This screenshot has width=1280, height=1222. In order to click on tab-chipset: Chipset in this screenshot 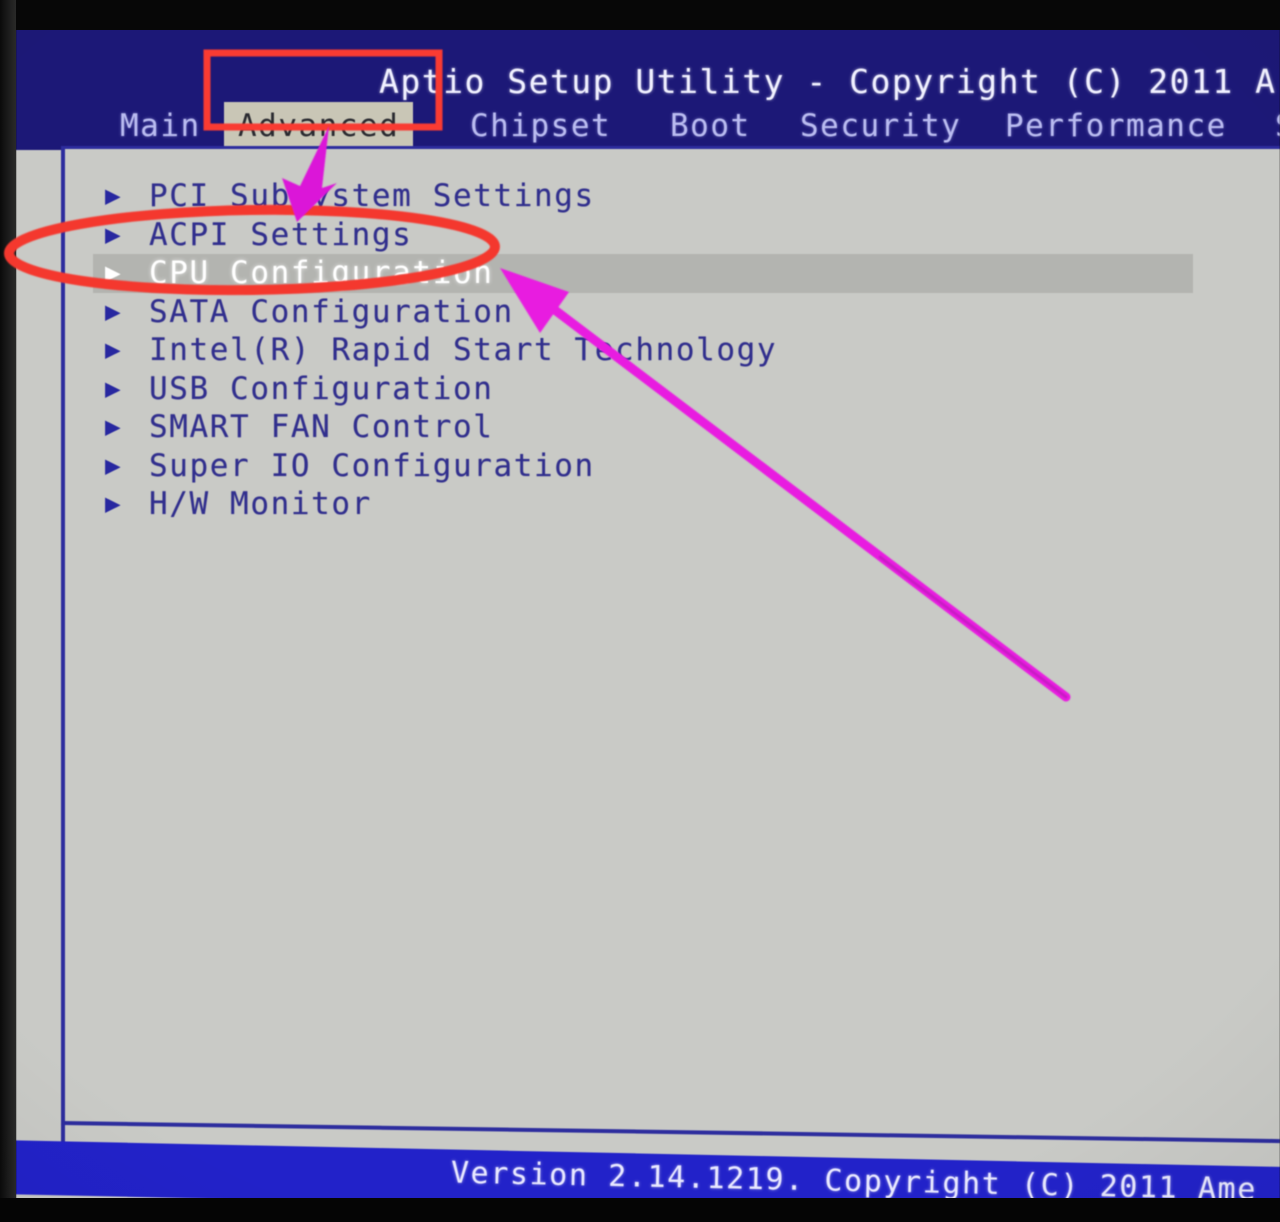, I will do `click(540, 126)`.